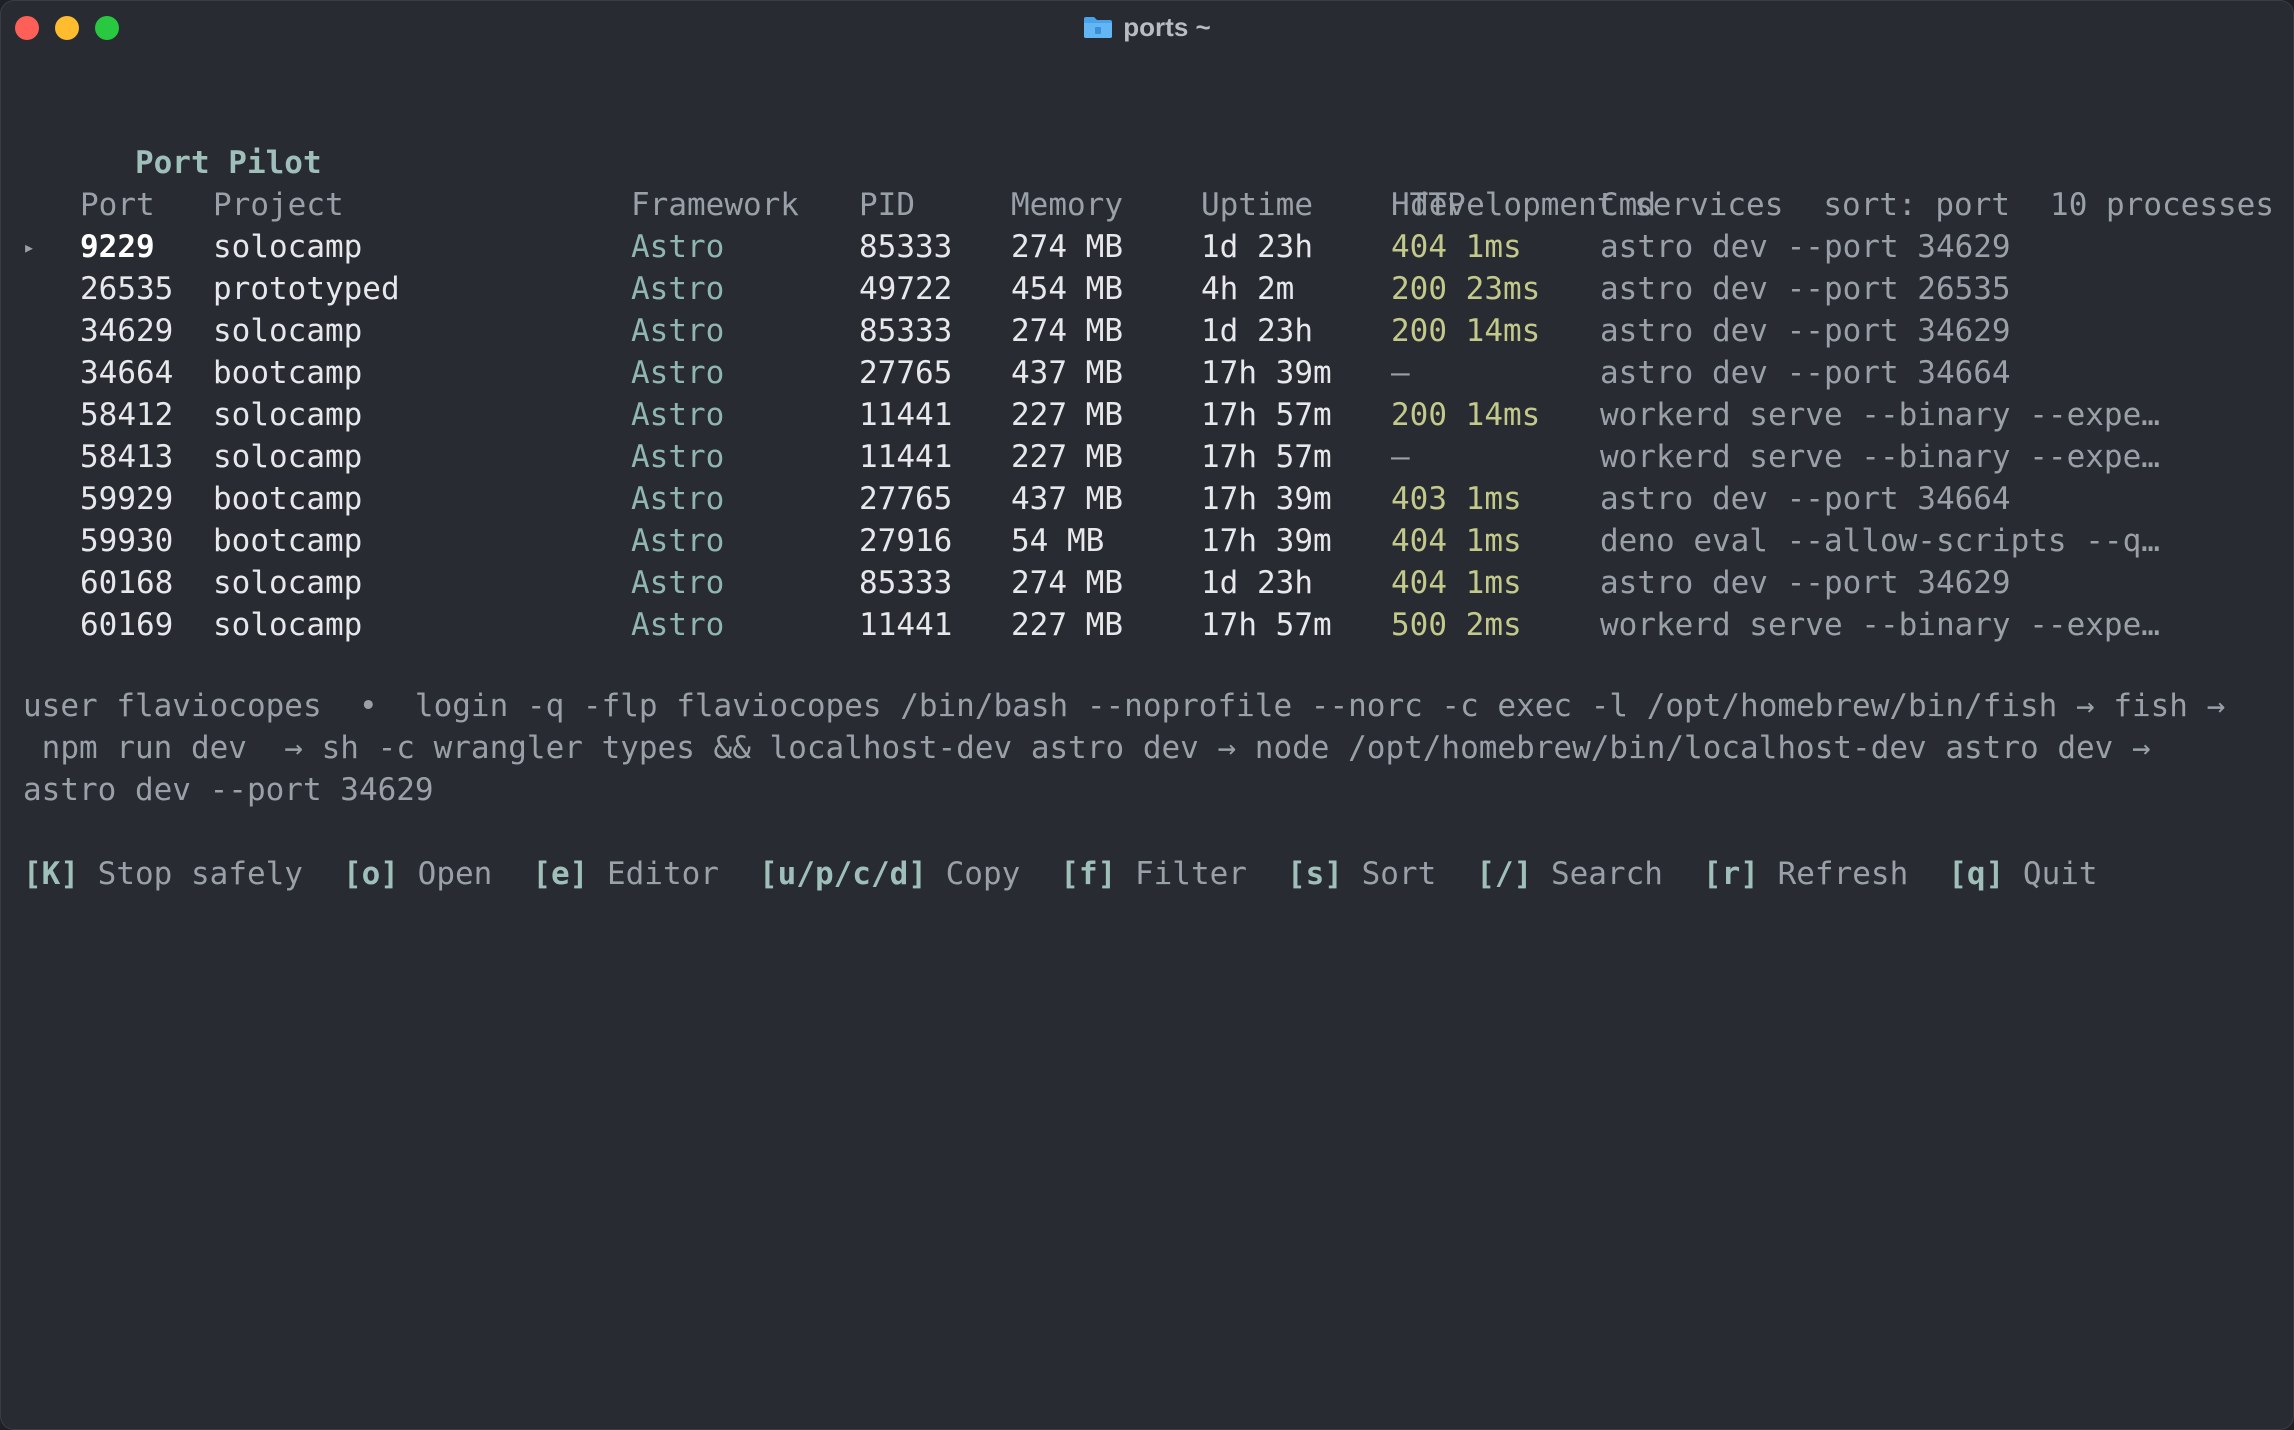  I want to click on keybinding-label: Search, so click(1606, 874).